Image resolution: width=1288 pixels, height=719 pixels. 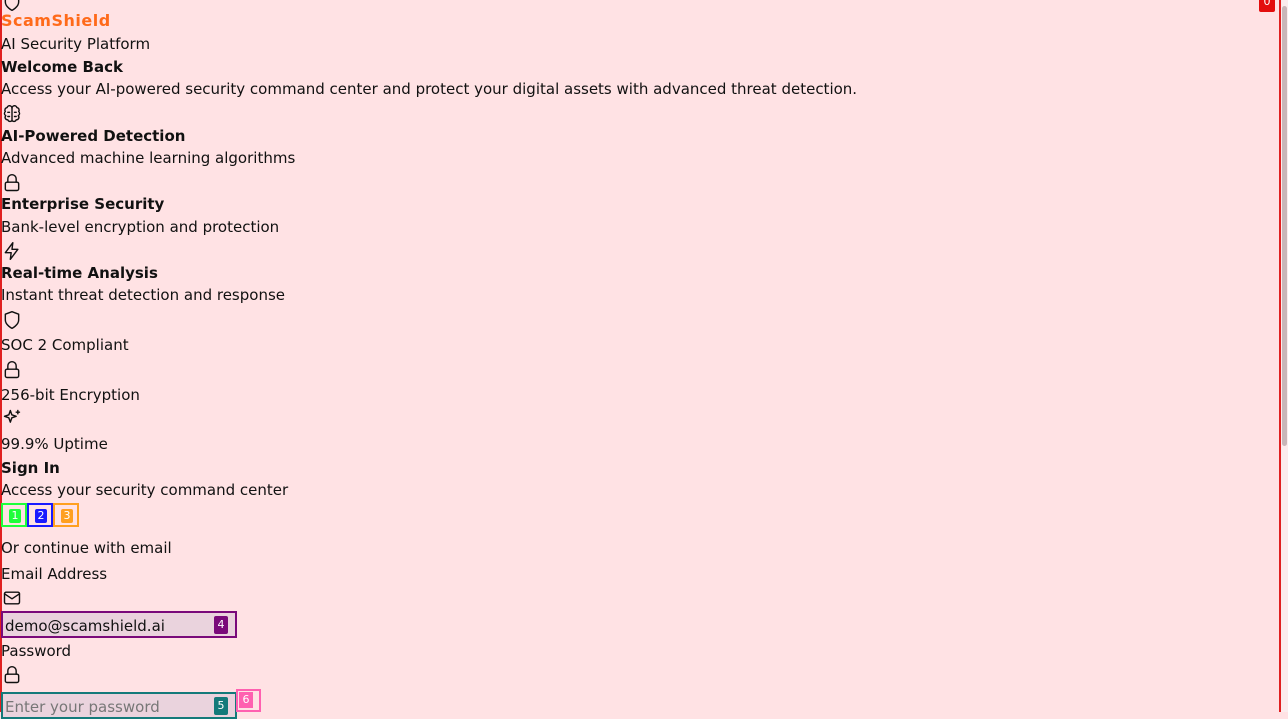 I want to click on corner-marker: 0, so click(x=1267, y=6).